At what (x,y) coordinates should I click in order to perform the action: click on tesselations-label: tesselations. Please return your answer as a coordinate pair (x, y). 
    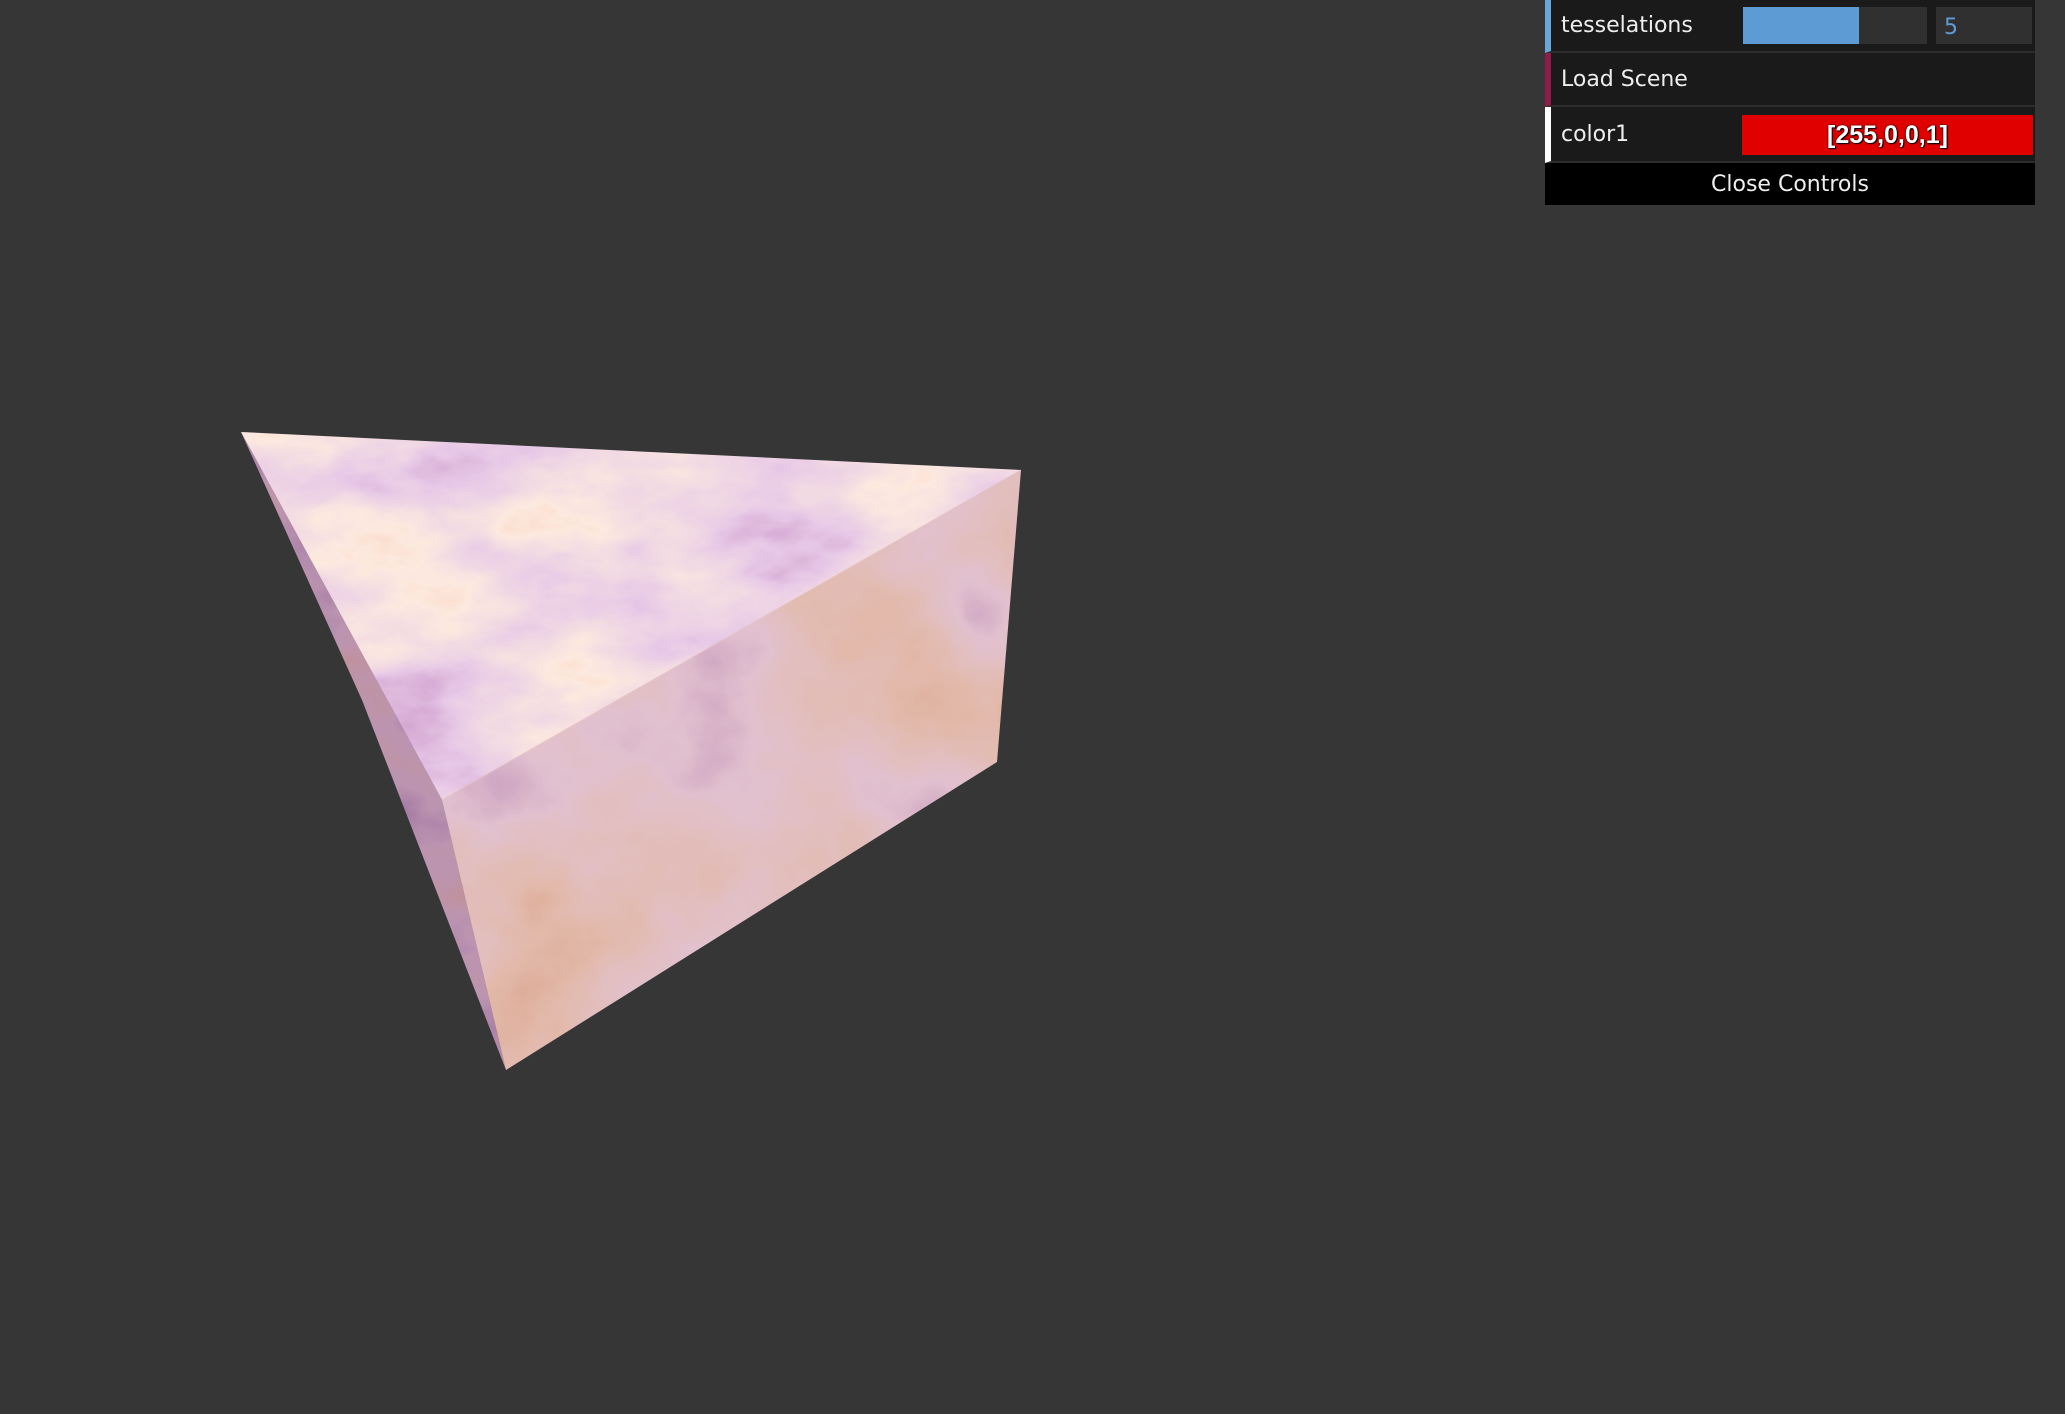
    Looking at the image, I should click on (1627, 25).